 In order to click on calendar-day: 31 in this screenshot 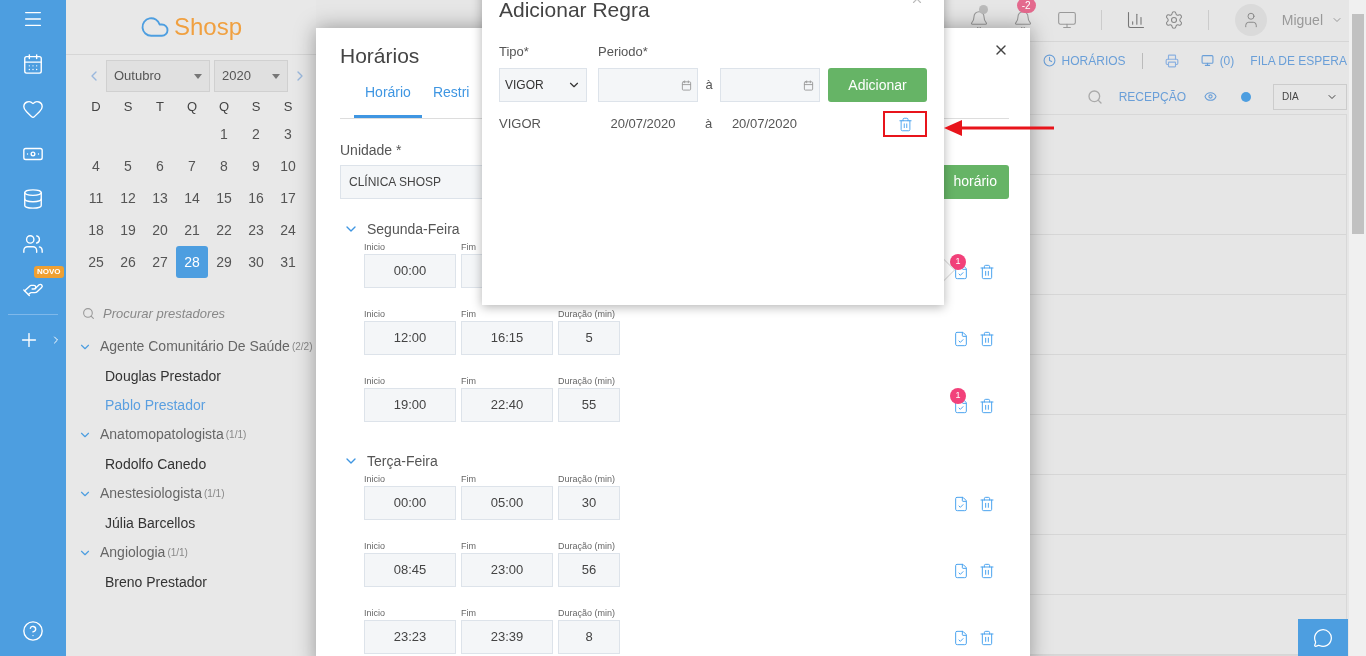, I will do `click(288, 262)`.